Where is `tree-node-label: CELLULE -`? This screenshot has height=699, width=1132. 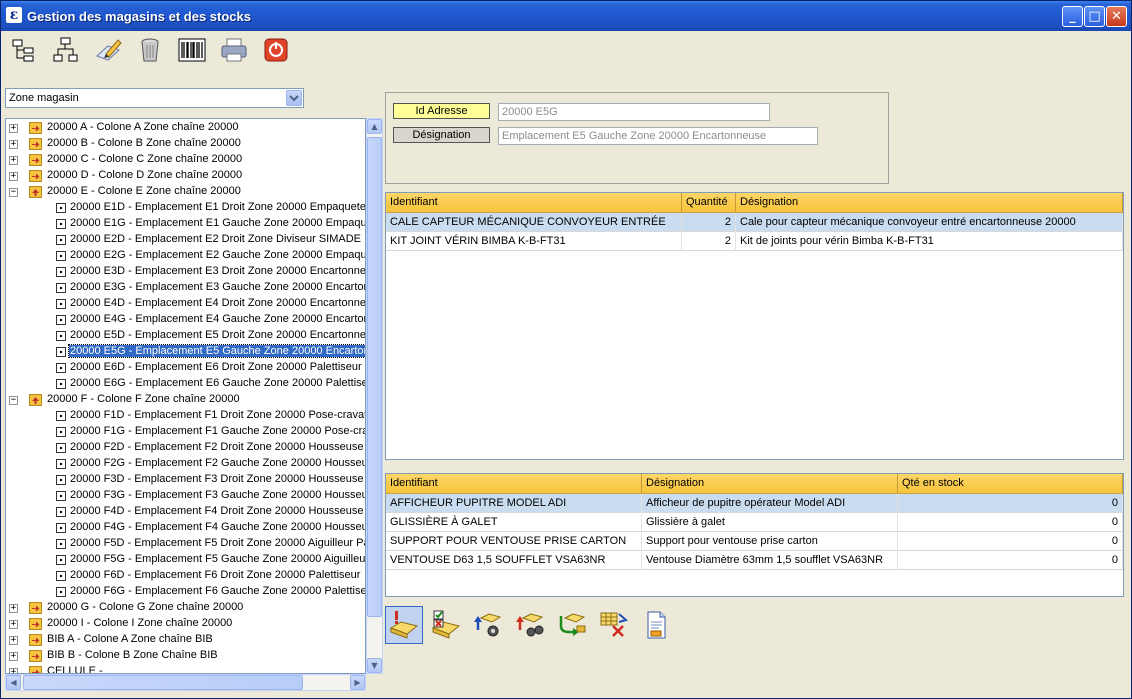
tree-node-label: CELLULE - is located at coordinates (75, 669).